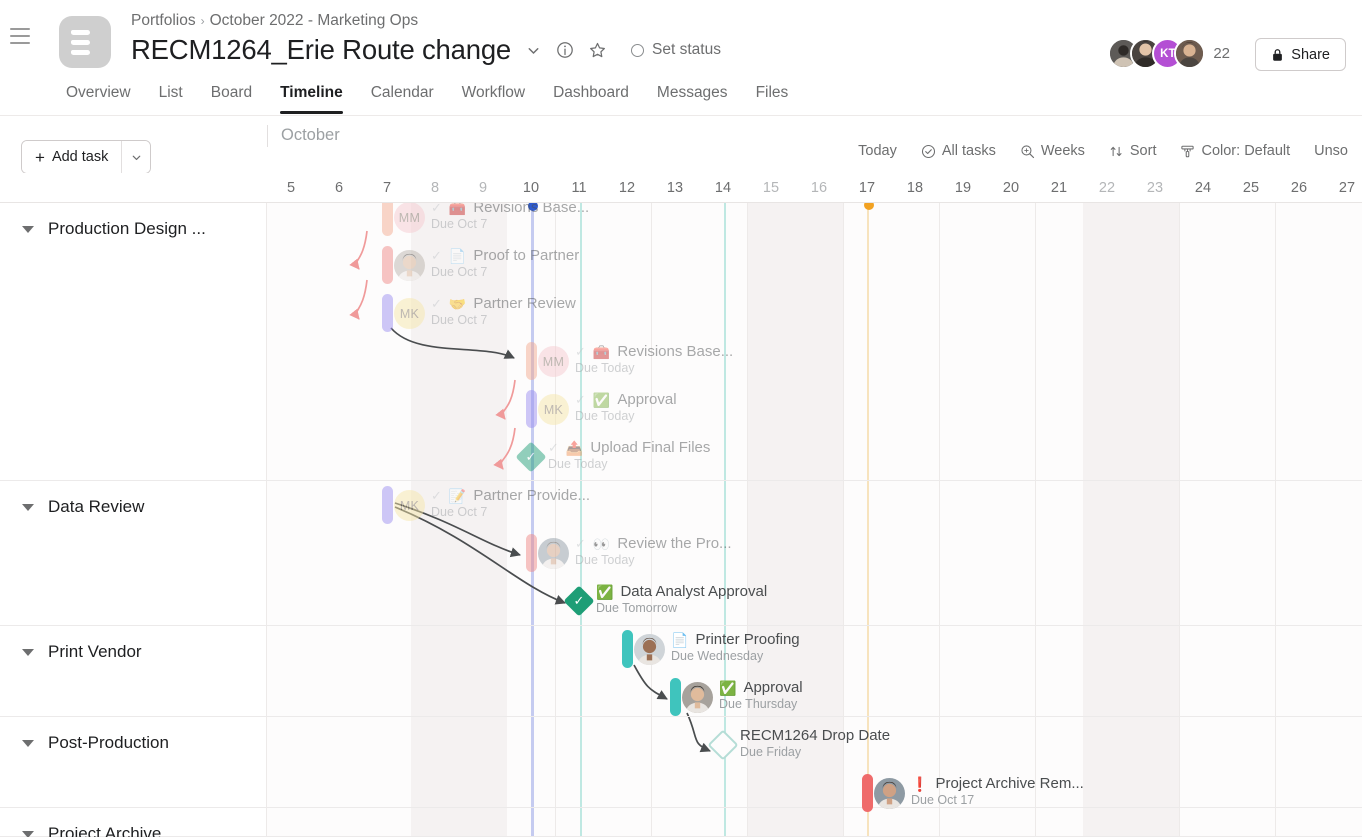 The image size is (1362, 837). What do you see at coordinates (692, 95) in the screenshot?
I see `tab-messages: Messages` at bounding box center [692, 95].